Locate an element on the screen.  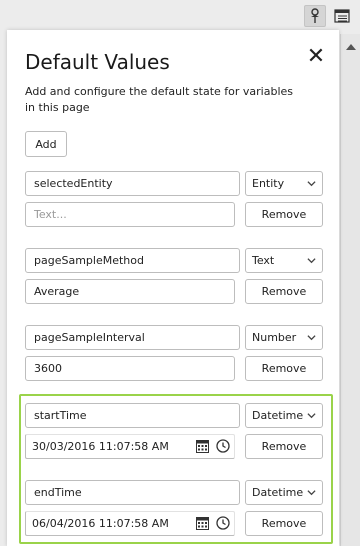
add-button: Add is located at coordinates (46, 144).